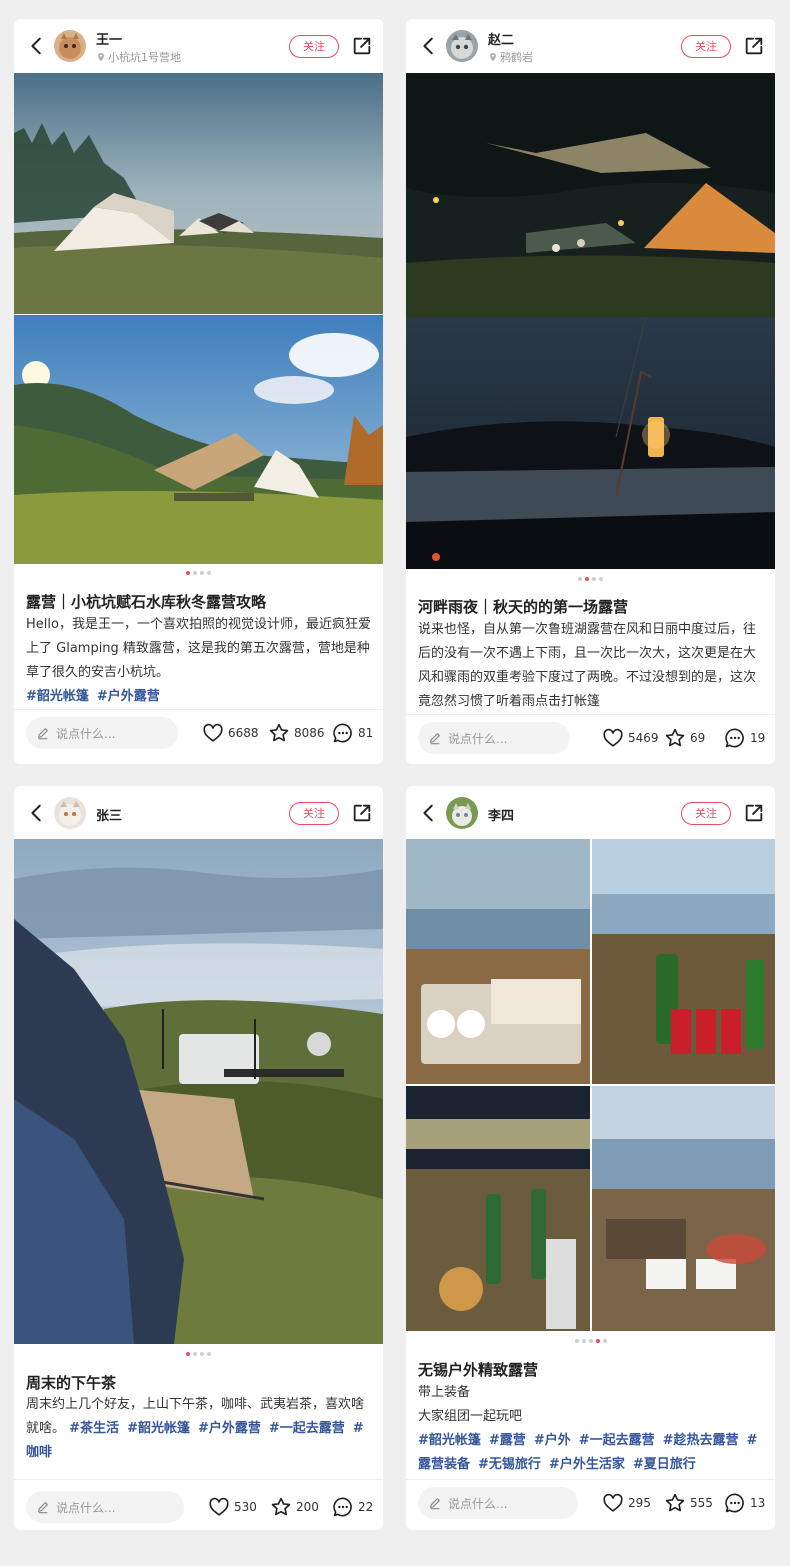 This screenshot has width=790, height=1566. What do you see at coordinates (590, 46) in the screenshot?
I see `post-header: 赵二 鸦鹤岩 关注` at bounding box center [590, 46].